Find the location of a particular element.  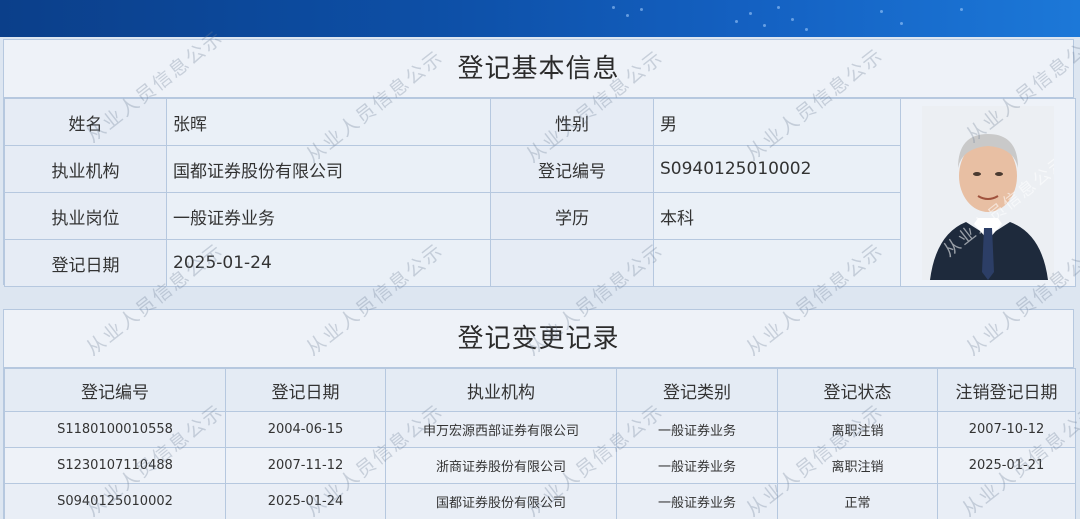

registration-date-label: 登记日期 is located at coordinates (85, 263).